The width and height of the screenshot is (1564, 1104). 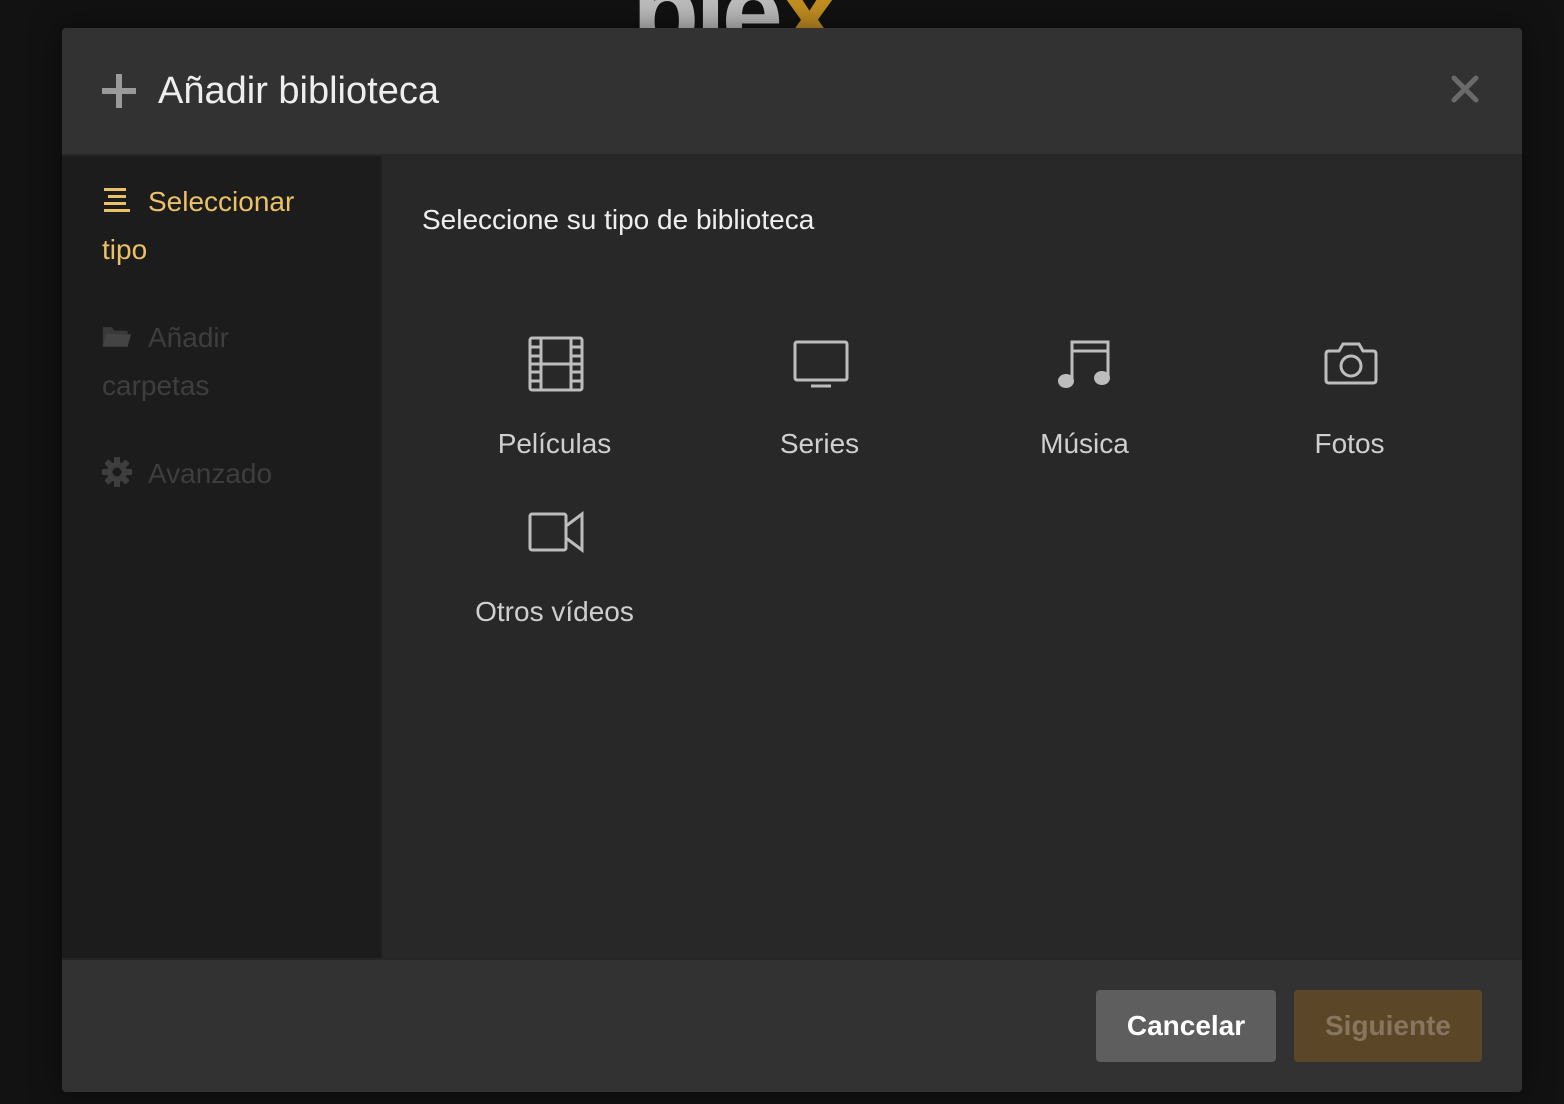 I want to click on step-advanced: Avanzado, so click(x=222, y=474).